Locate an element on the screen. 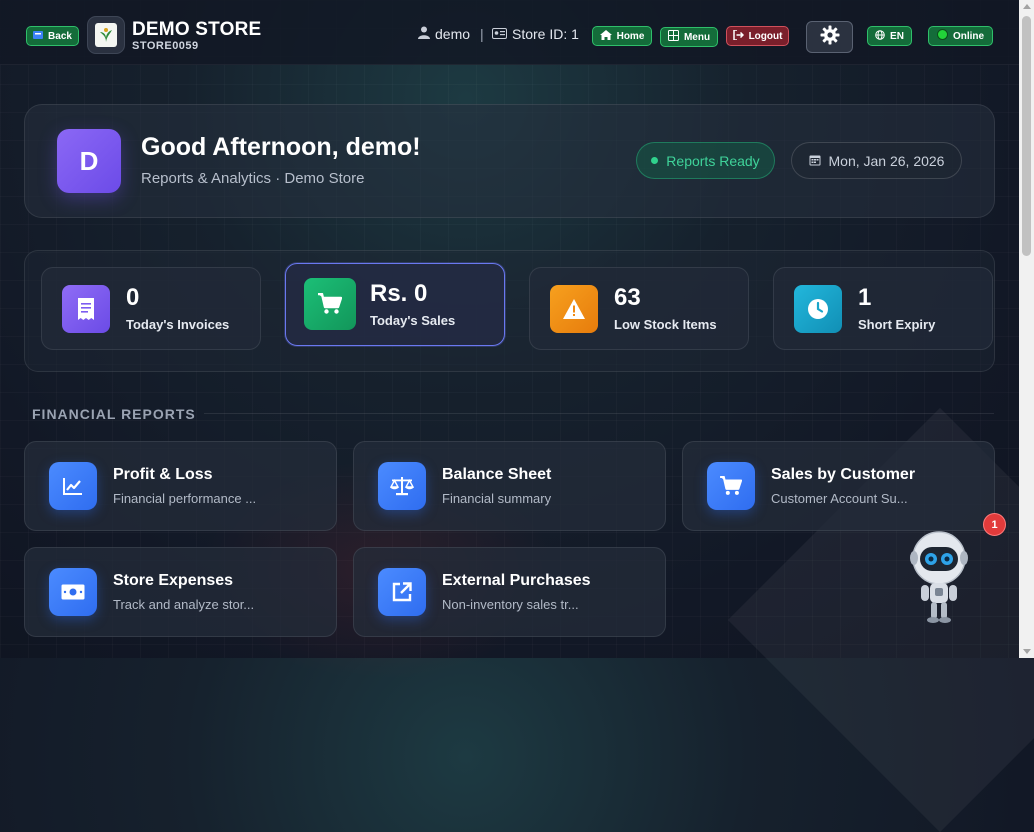 The height and width of the screenshot is (832, 1034). online-status: Online is located at coordinates (960, 36).